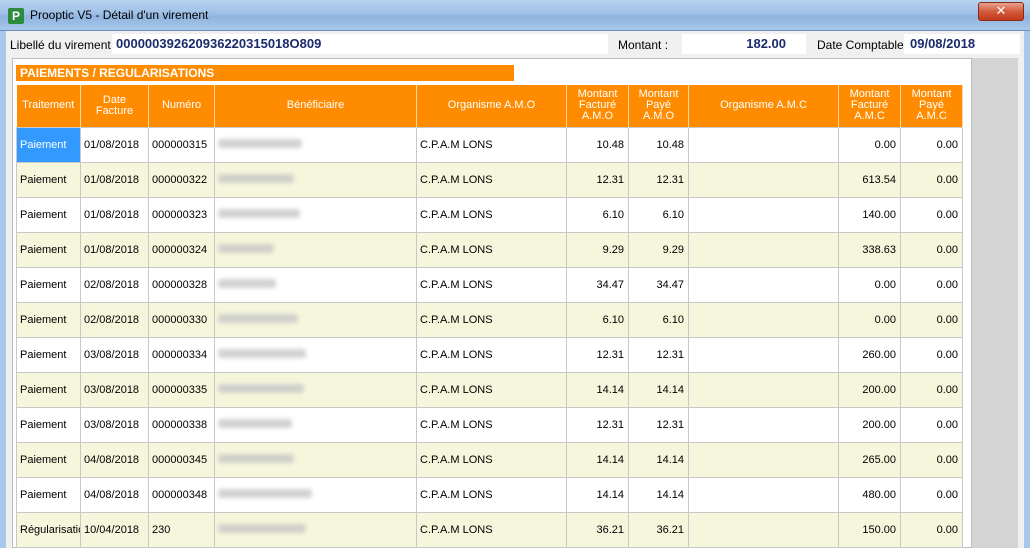 This screenshot has height=548, width=1030. Describe the element at coordinates (597, 249) in the screenshot. I see `cell-montant-facture-amo: 9.29` at that location.